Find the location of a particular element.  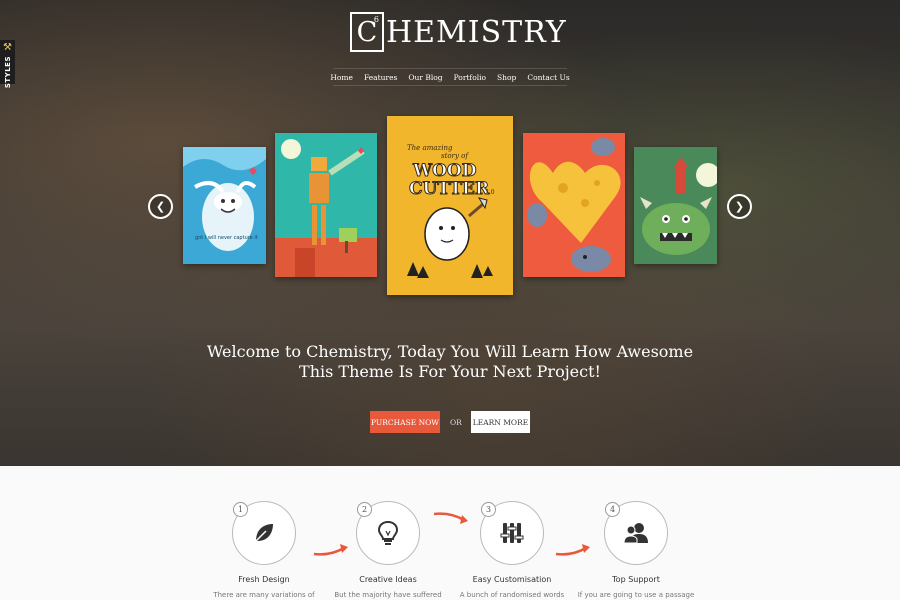

logo-text: HEMISTRY is located at coordinates (476, 32).